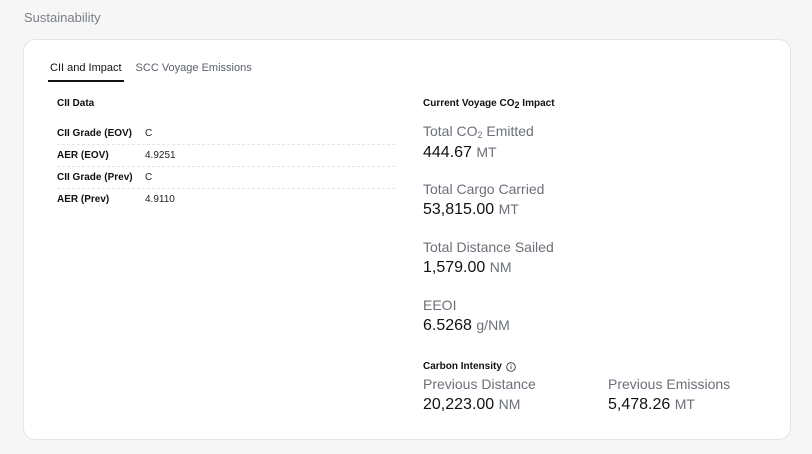 Image resolution: width=812 pixels, height=454 pixels. What do you see at coordinates (194, 72) in the screenshot?
I see `tab-scc-voyage-emissions: SCC Voyage Emissions` at bounding box center [194, 72].